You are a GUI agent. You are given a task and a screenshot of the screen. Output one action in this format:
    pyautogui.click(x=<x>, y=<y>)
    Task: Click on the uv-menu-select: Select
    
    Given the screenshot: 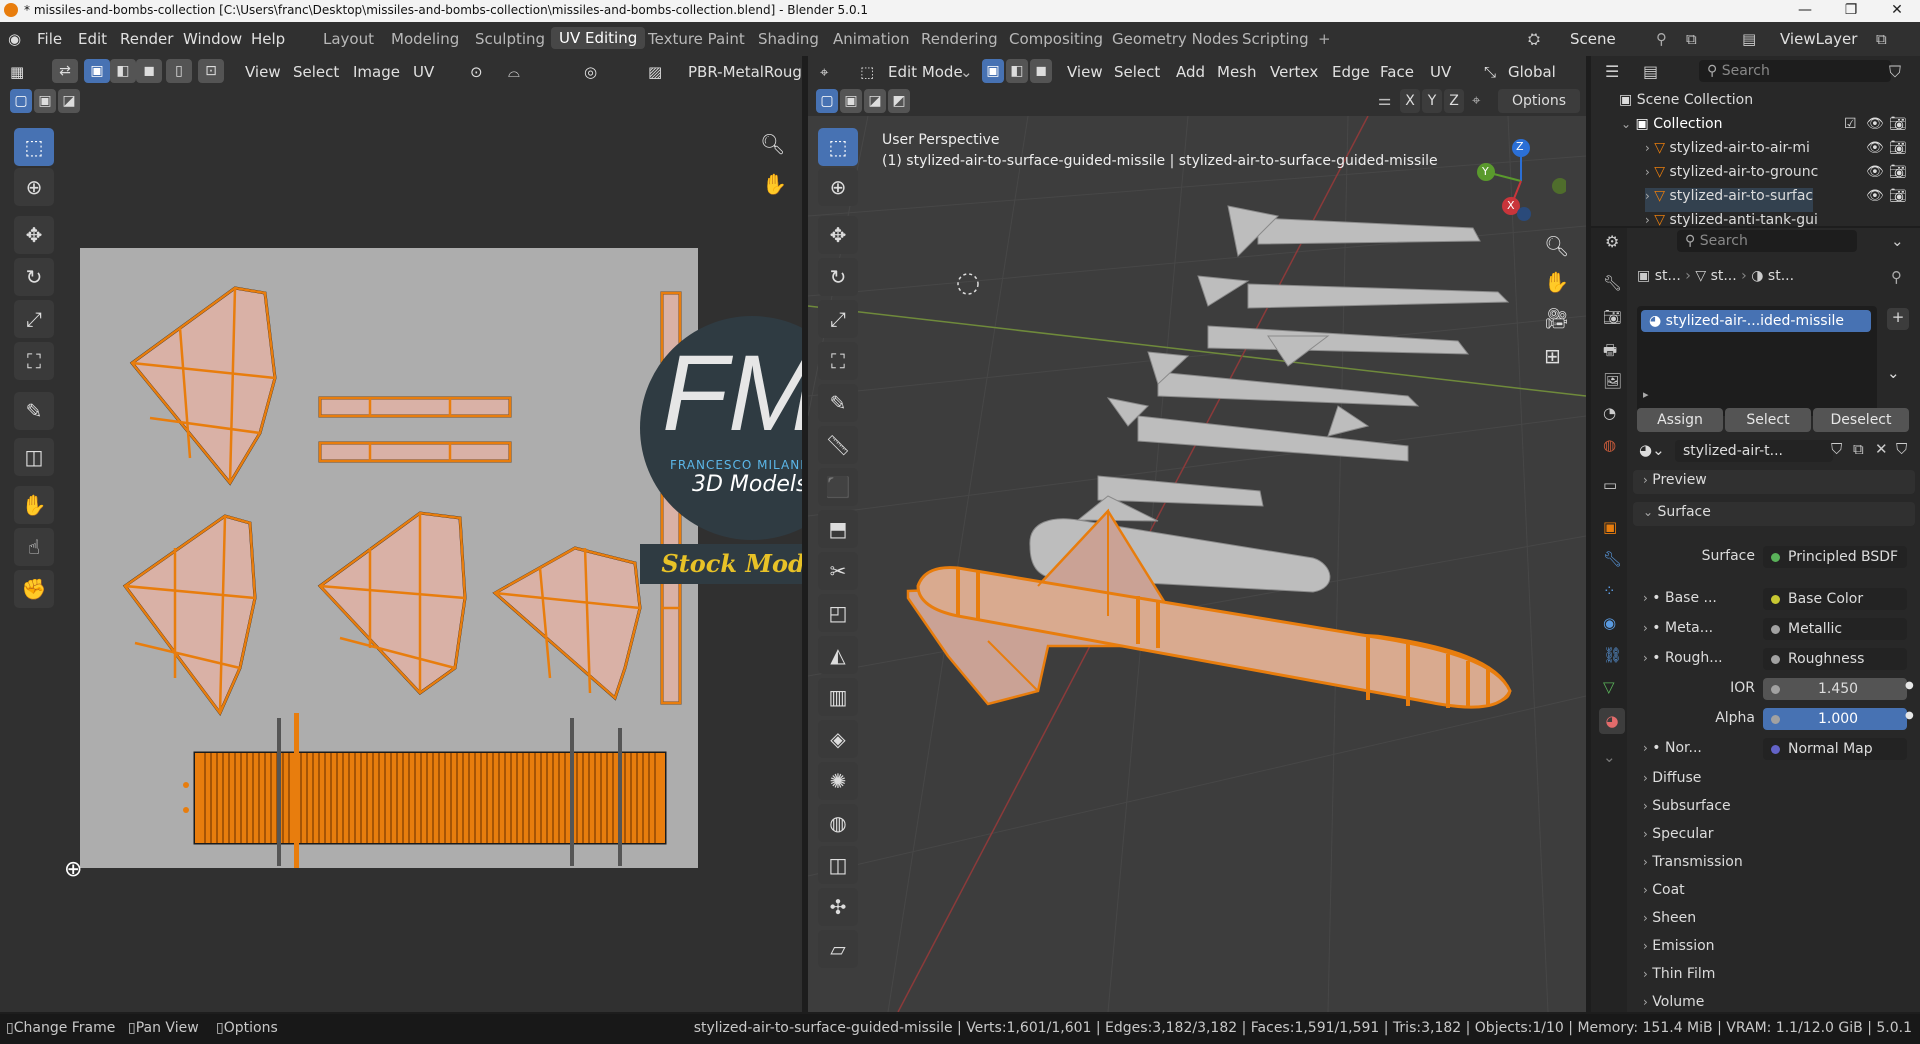 What is the action you would take?
    pyautogui.click(x=316, y=72)
    